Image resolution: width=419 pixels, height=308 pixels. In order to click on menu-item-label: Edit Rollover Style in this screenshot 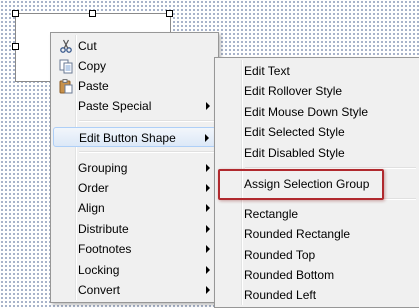, I will do `click(293, 91)`.